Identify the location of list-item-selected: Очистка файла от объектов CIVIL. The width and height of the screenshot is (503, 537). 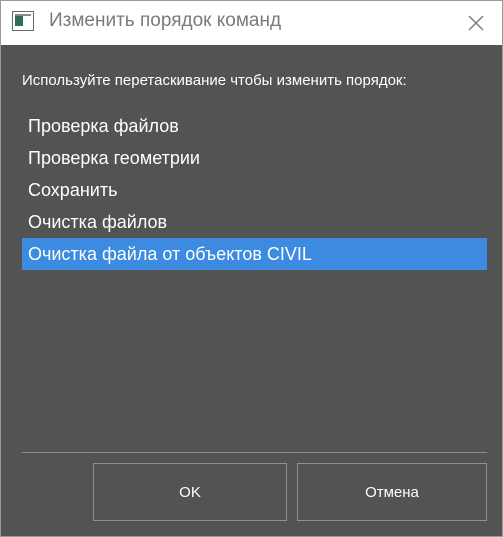
(254, 254).